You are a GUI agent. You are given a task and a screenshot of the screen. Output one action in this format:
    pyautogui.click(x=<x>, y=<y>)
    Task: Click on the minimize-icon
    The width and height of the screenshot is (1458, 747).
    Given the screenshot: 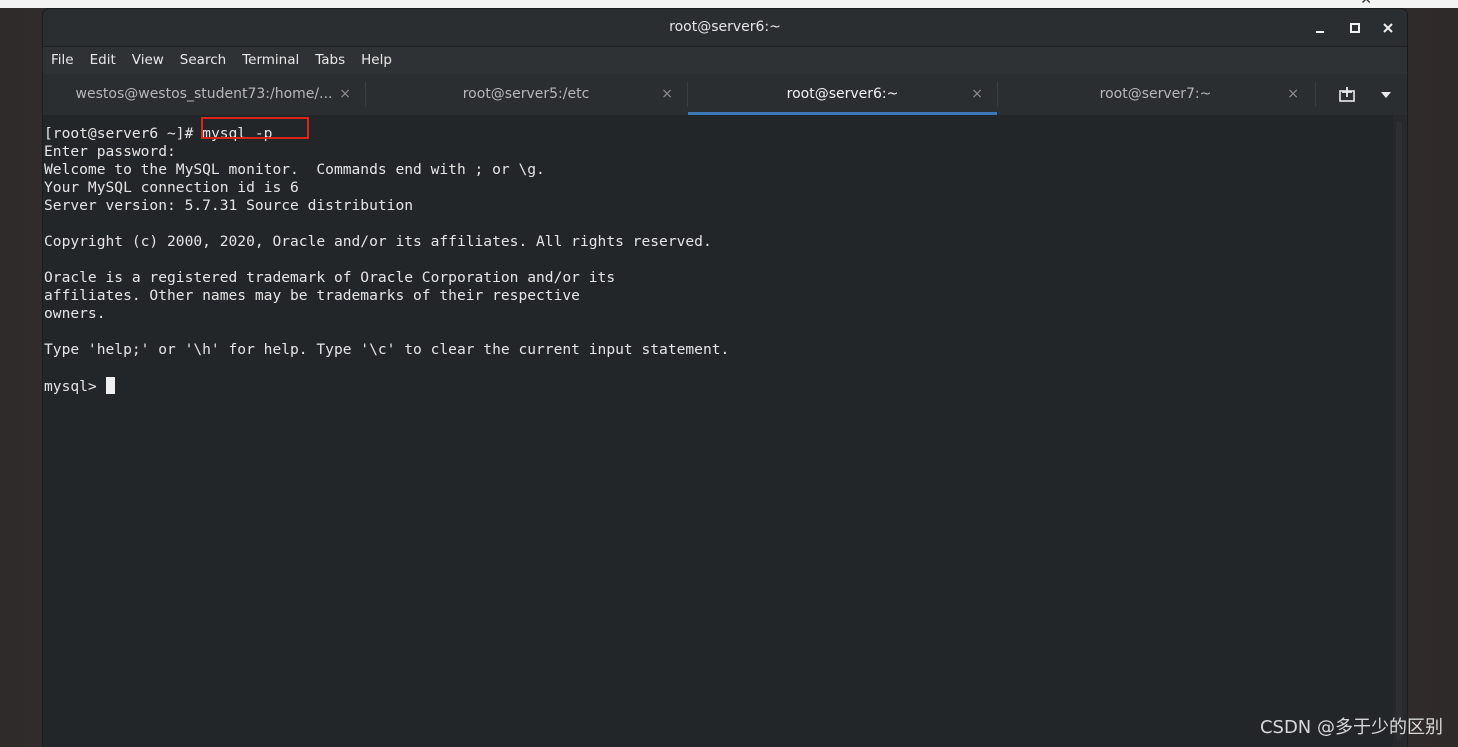 What is the action you would take?
    pyautogui.click(x=1320, y=32)
    